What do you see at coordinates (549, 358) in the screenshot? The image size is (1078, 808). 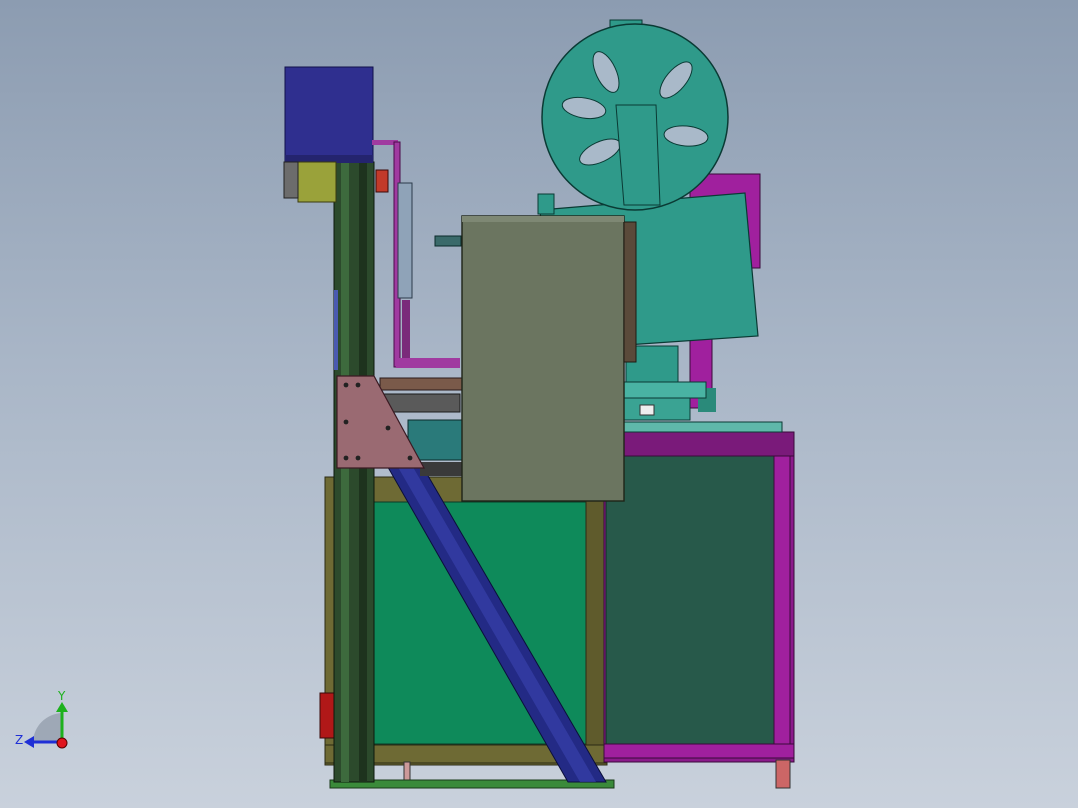 I see `cover-panel` at bounding box center [549, 358].